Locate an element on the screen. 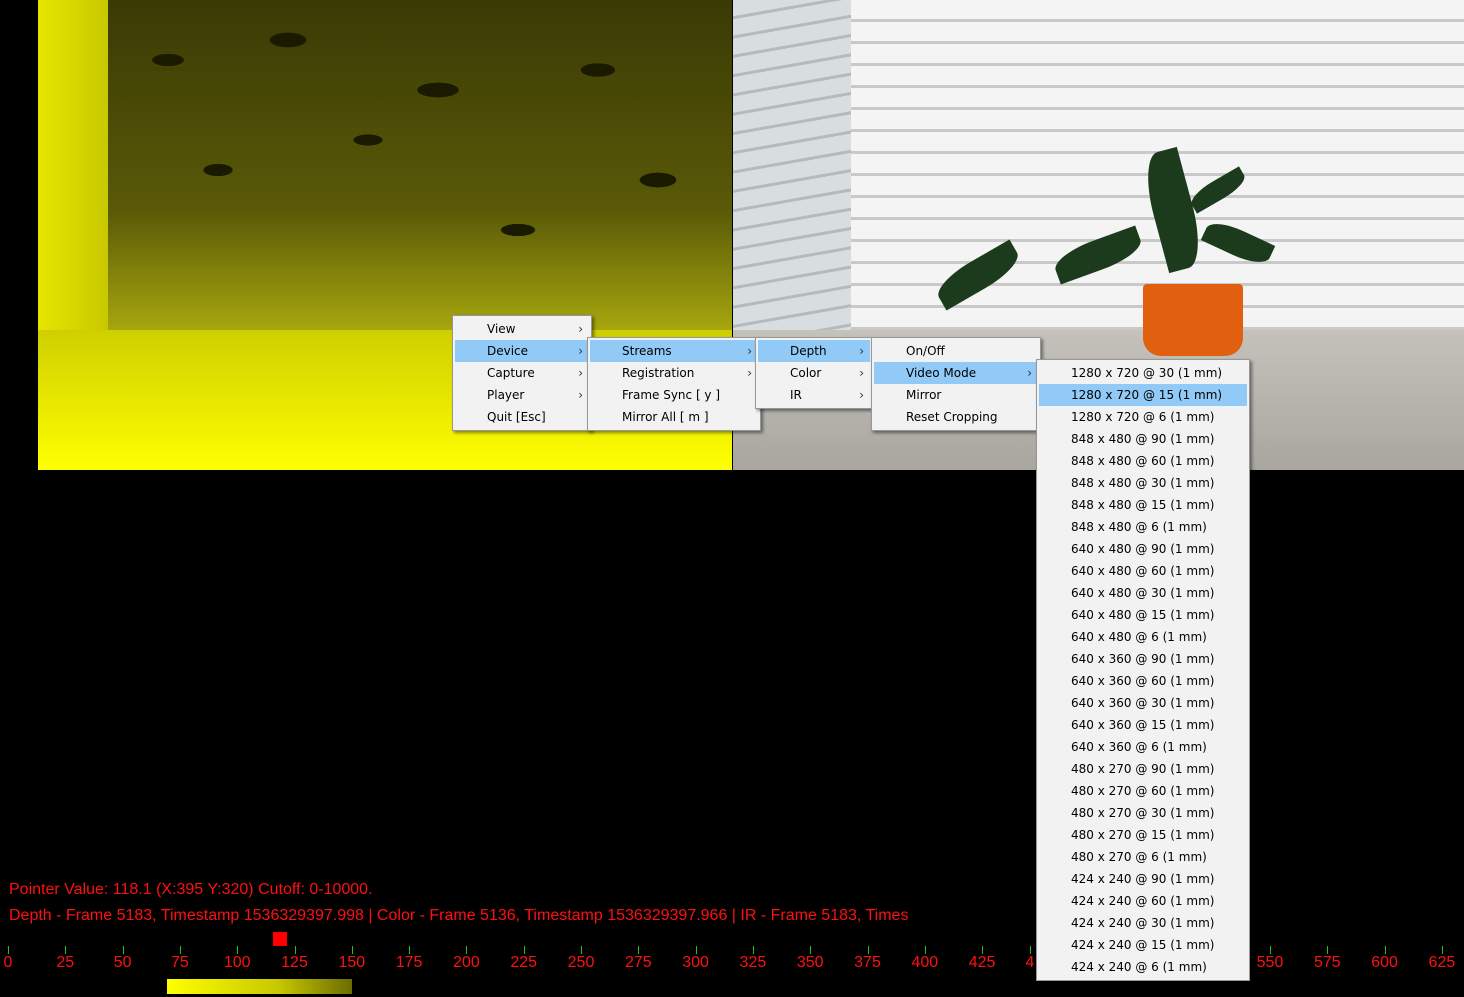 This screenshot has width=1464, height=997. menu-item-video-mode: 640 x 360 @ 60 (1 mm) is located at coordinates (1143, 681).